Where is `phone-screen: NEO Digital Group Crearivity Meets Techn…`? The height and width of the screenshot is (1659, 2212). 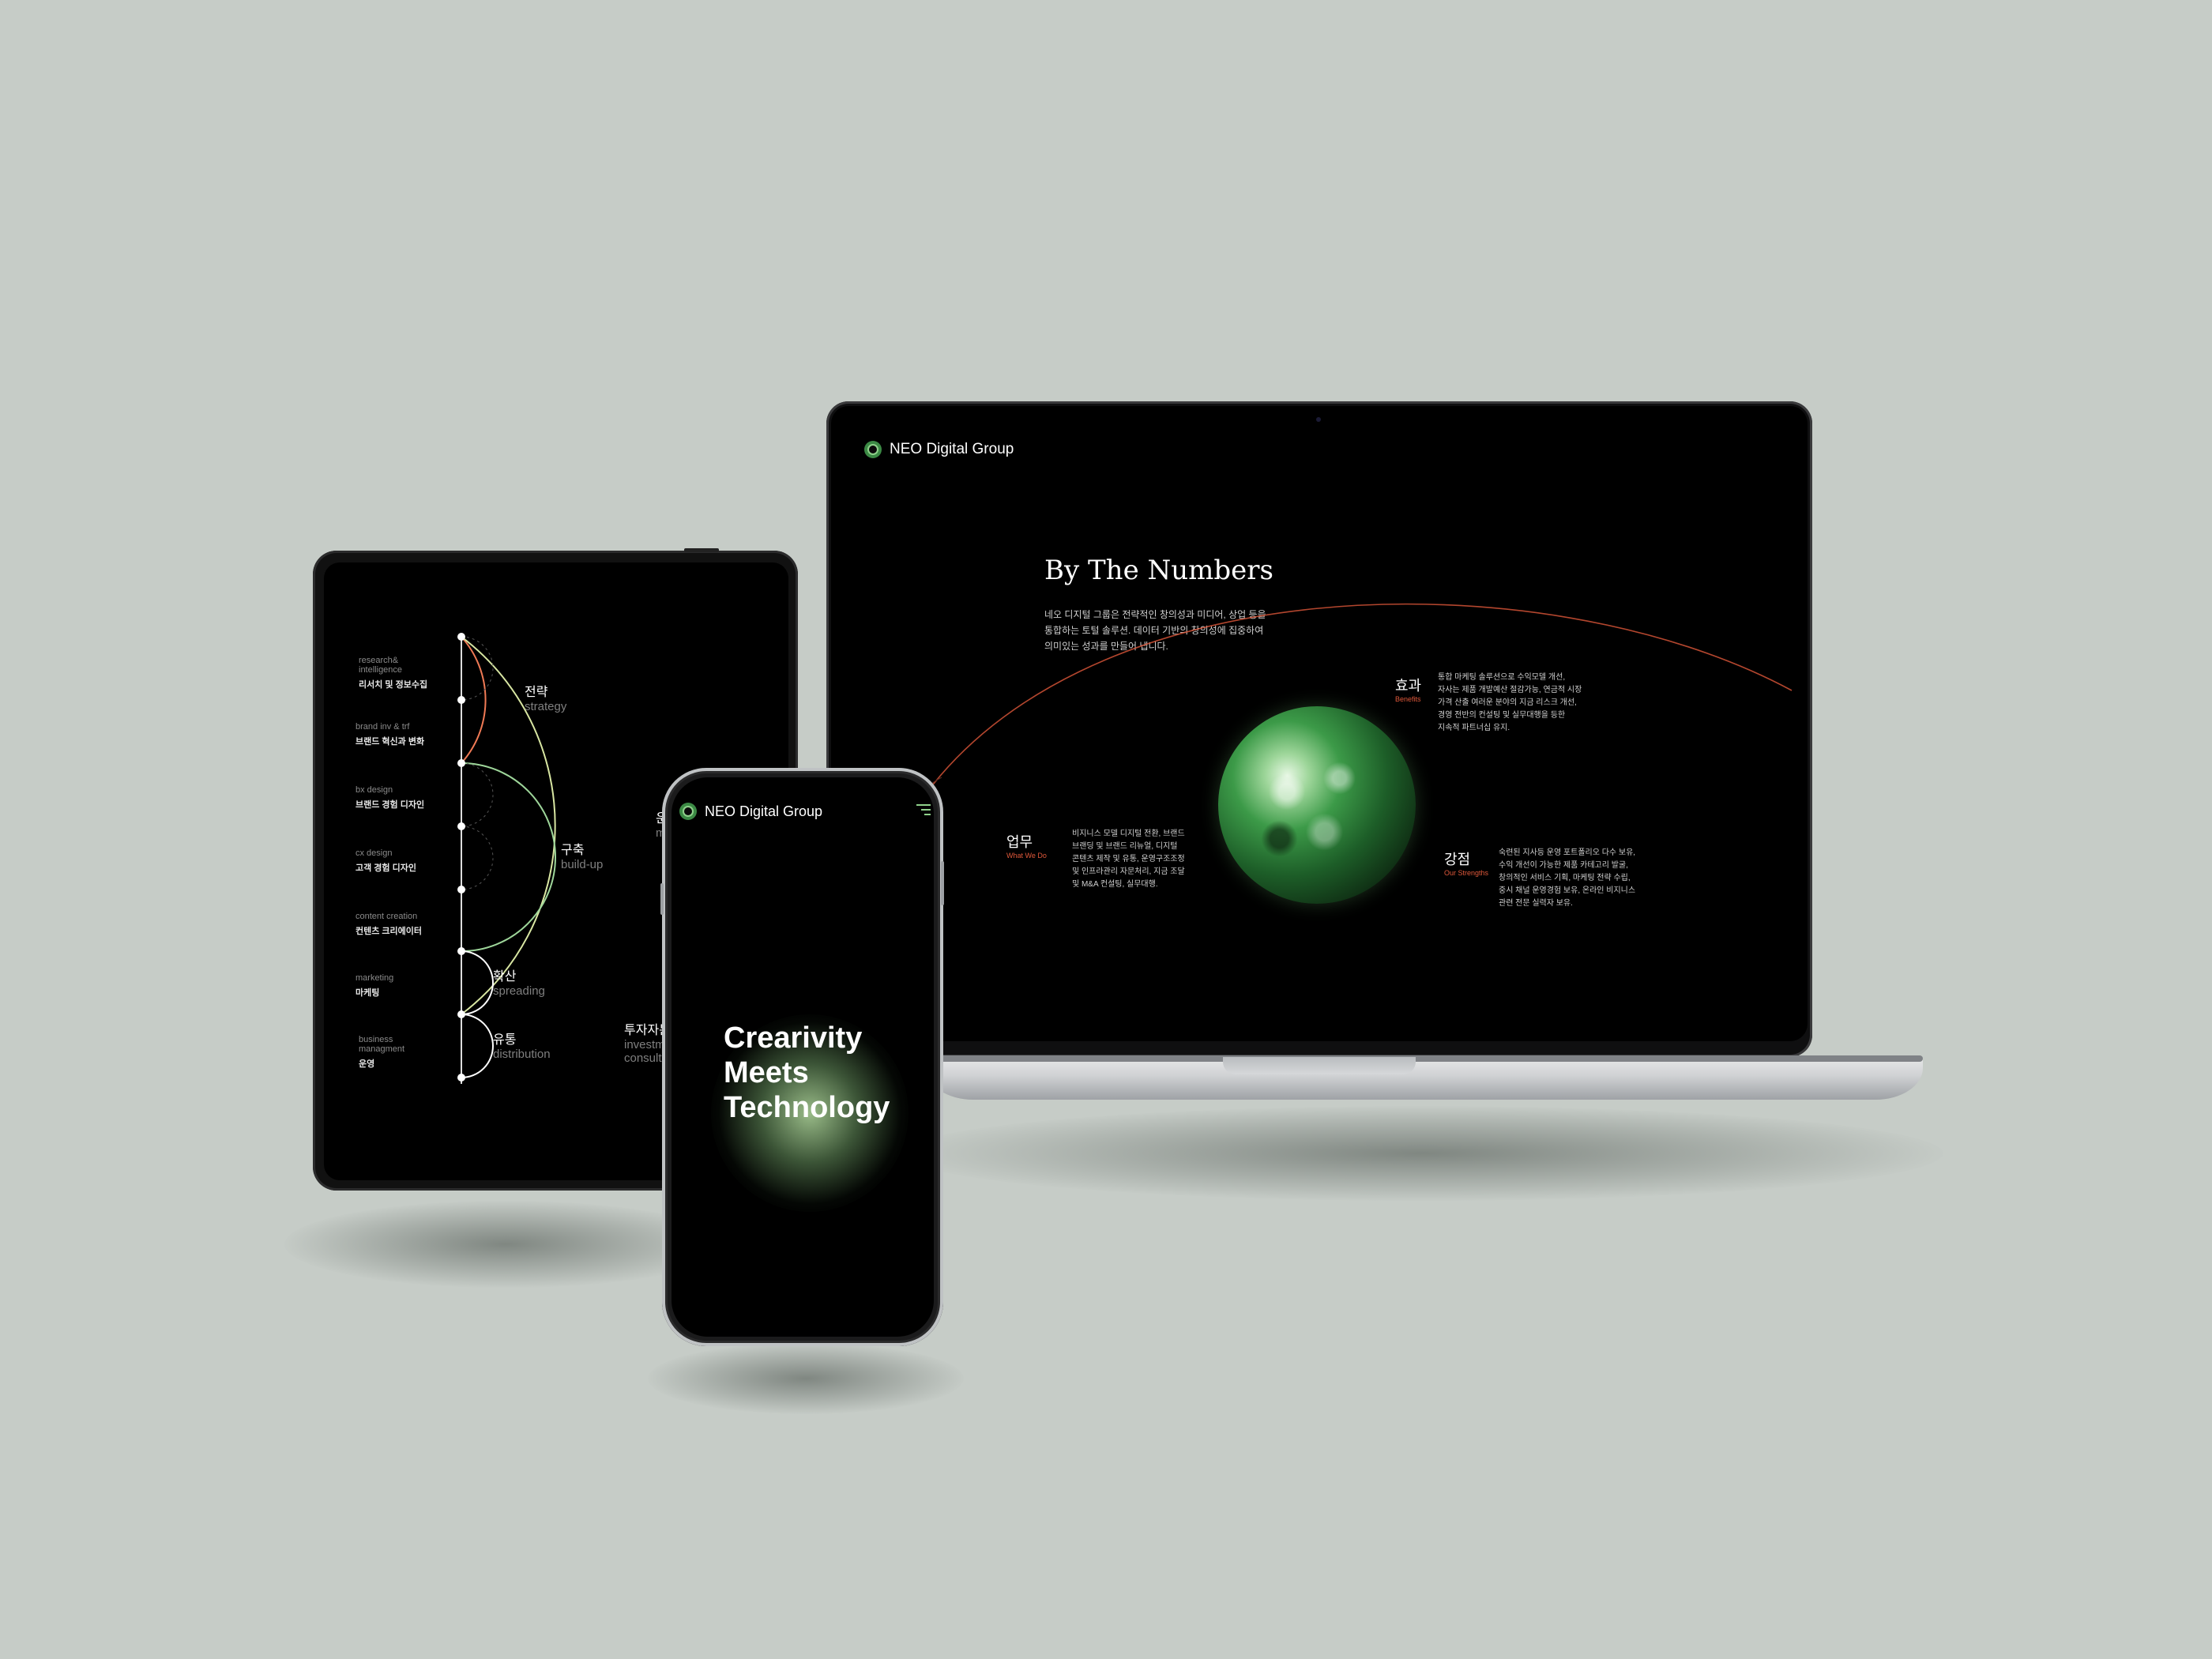
phone-screen: NEO Digital Group Crearivity Meets Techn… is located at coordinates (803, 1057).